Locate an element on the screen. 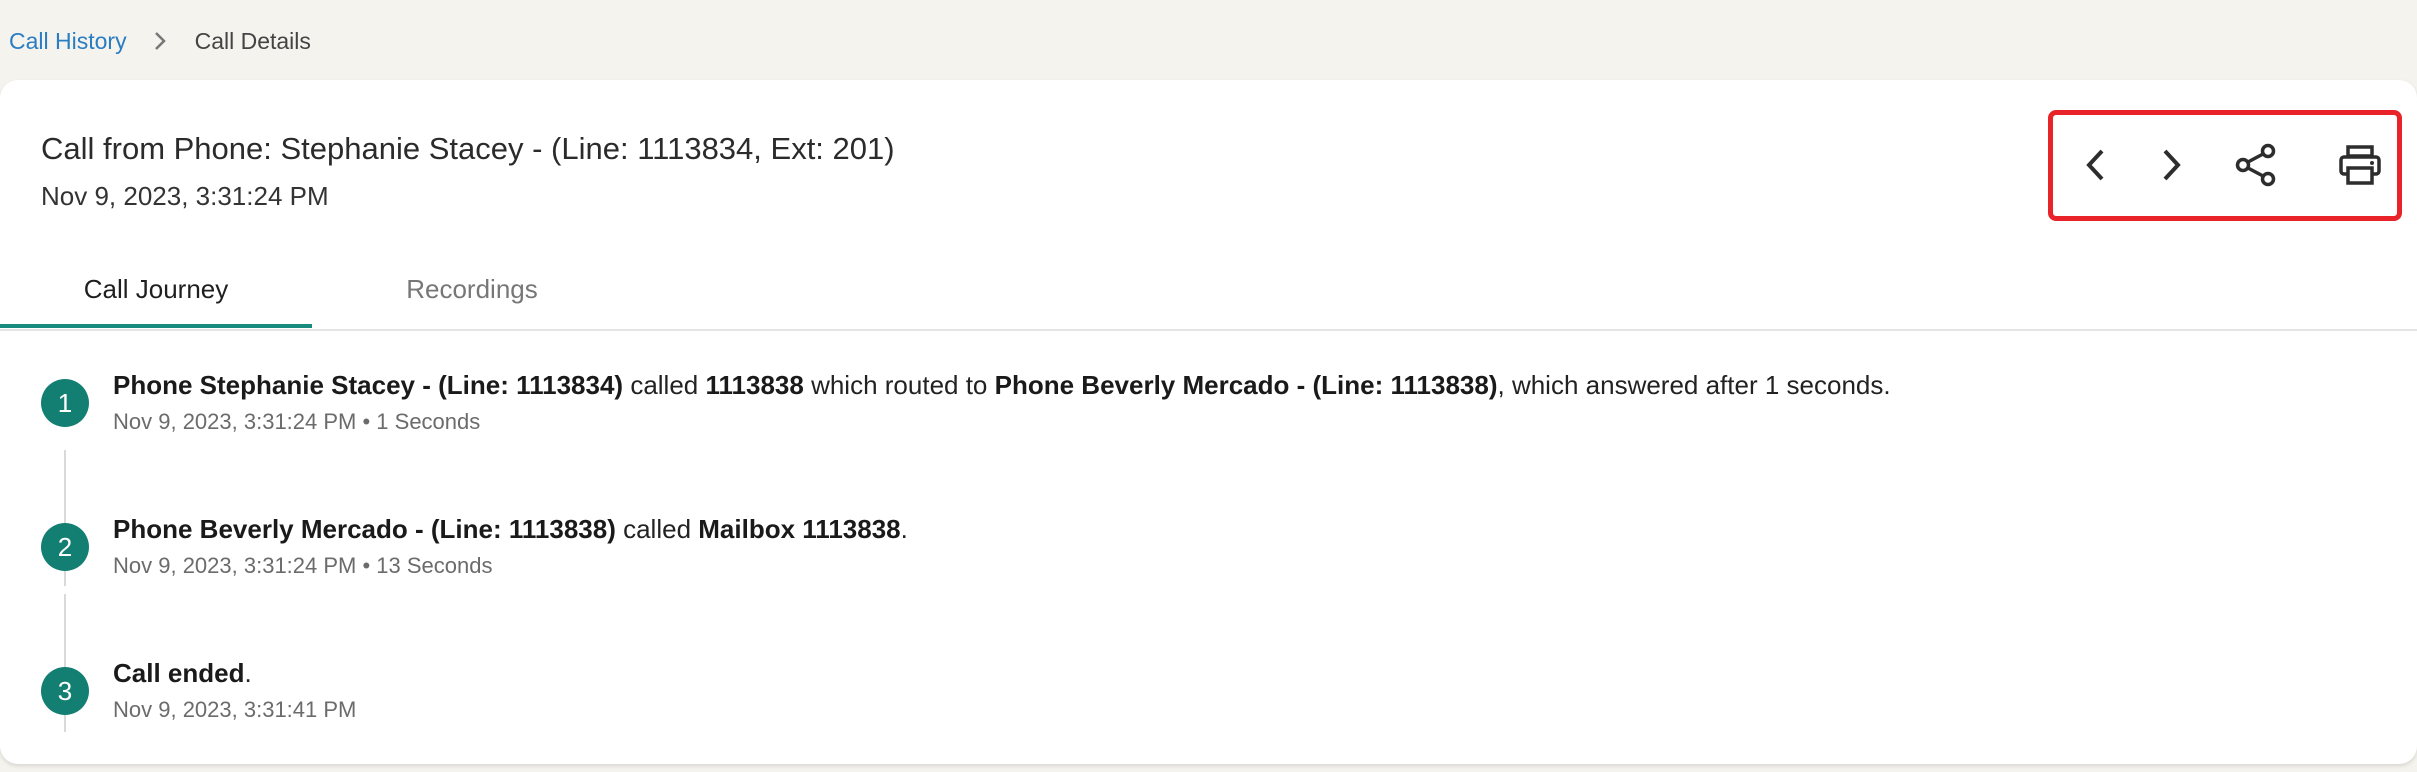 Image resolution: width=2417 pixels, height=772 pixels. print-button is located at coordinates (2360, 165).